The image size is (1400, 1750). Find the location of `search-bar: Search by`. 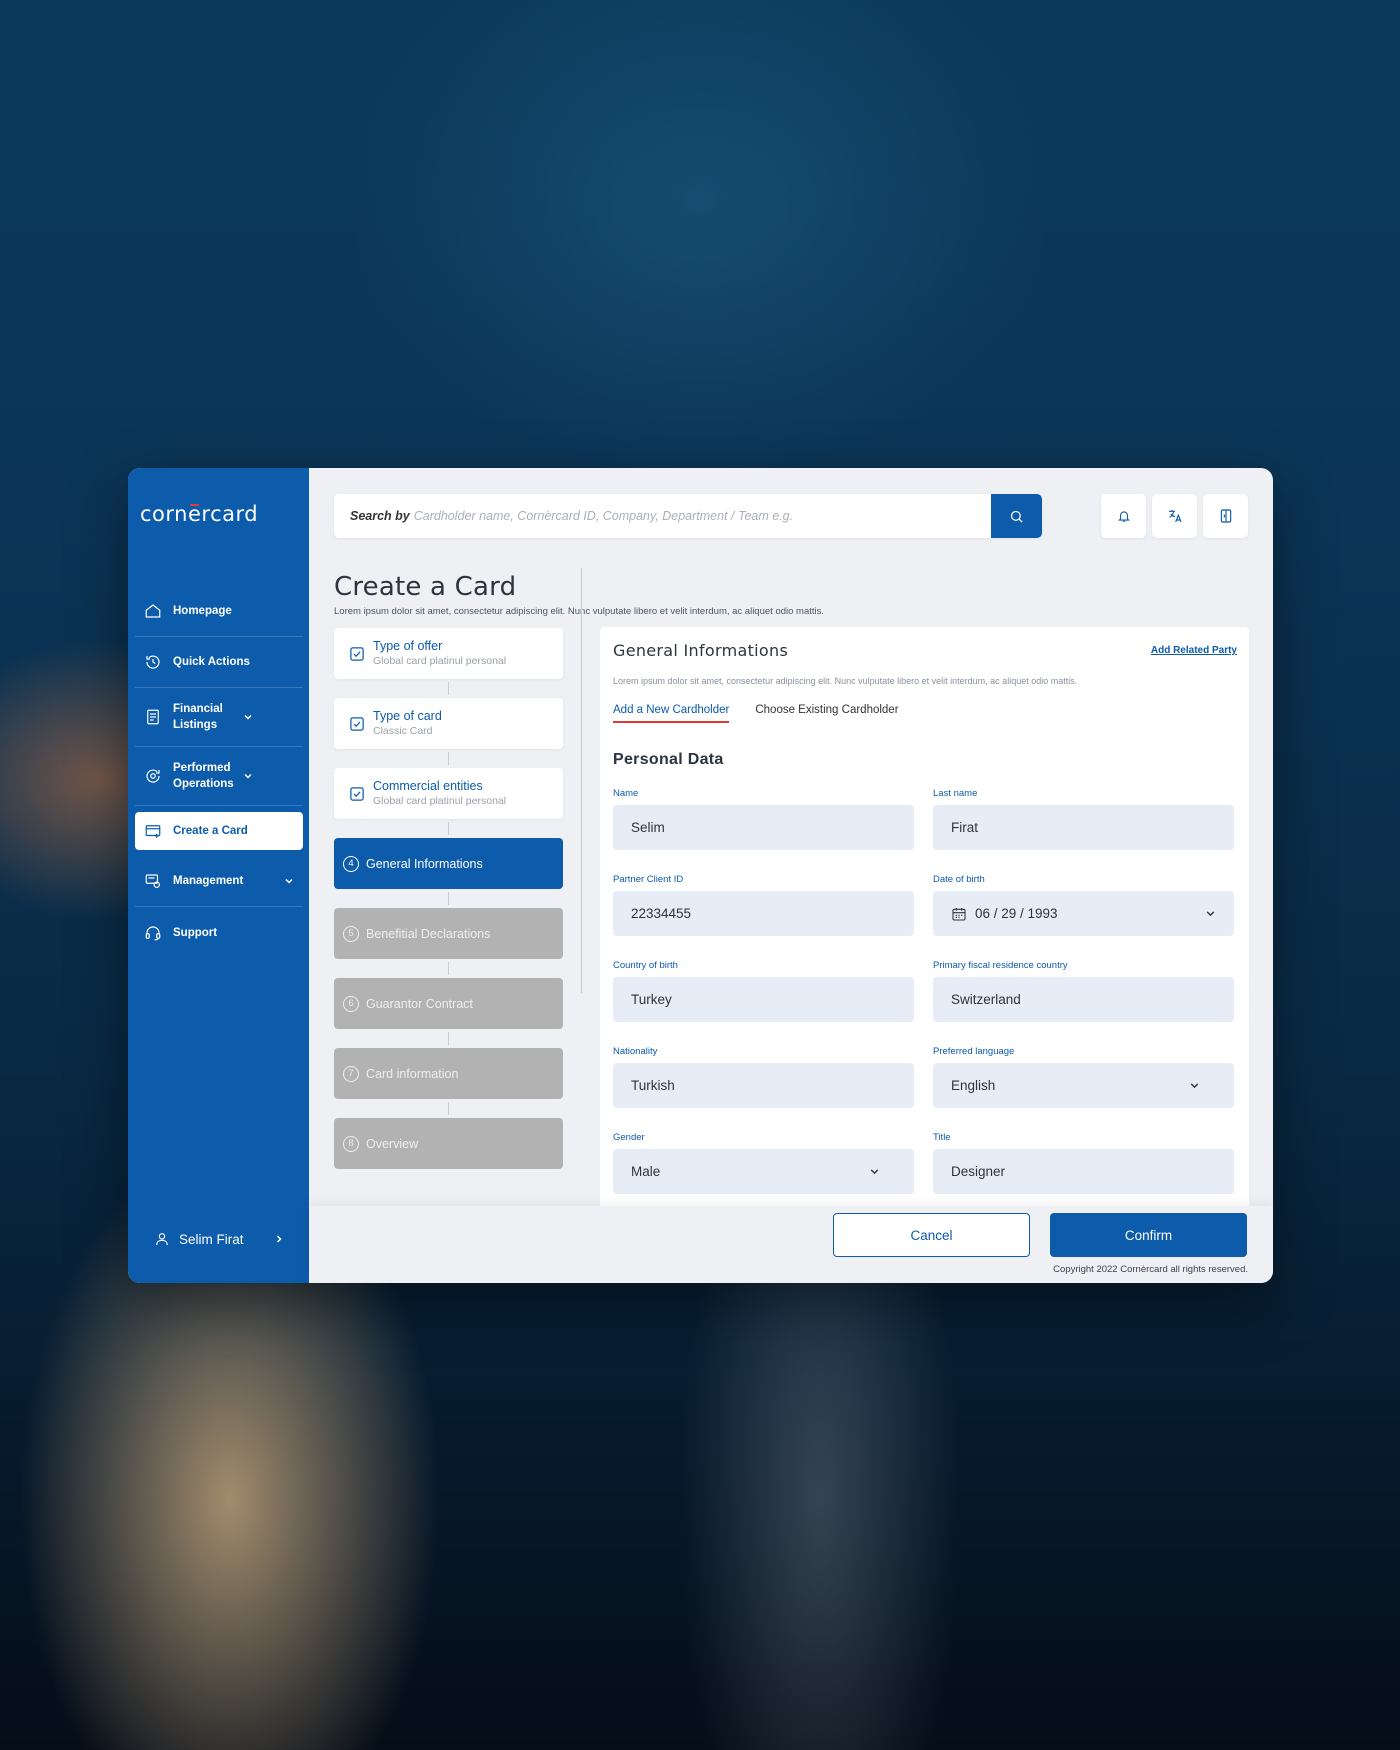

search-bar: Search by is located at coordinates (688, 516).